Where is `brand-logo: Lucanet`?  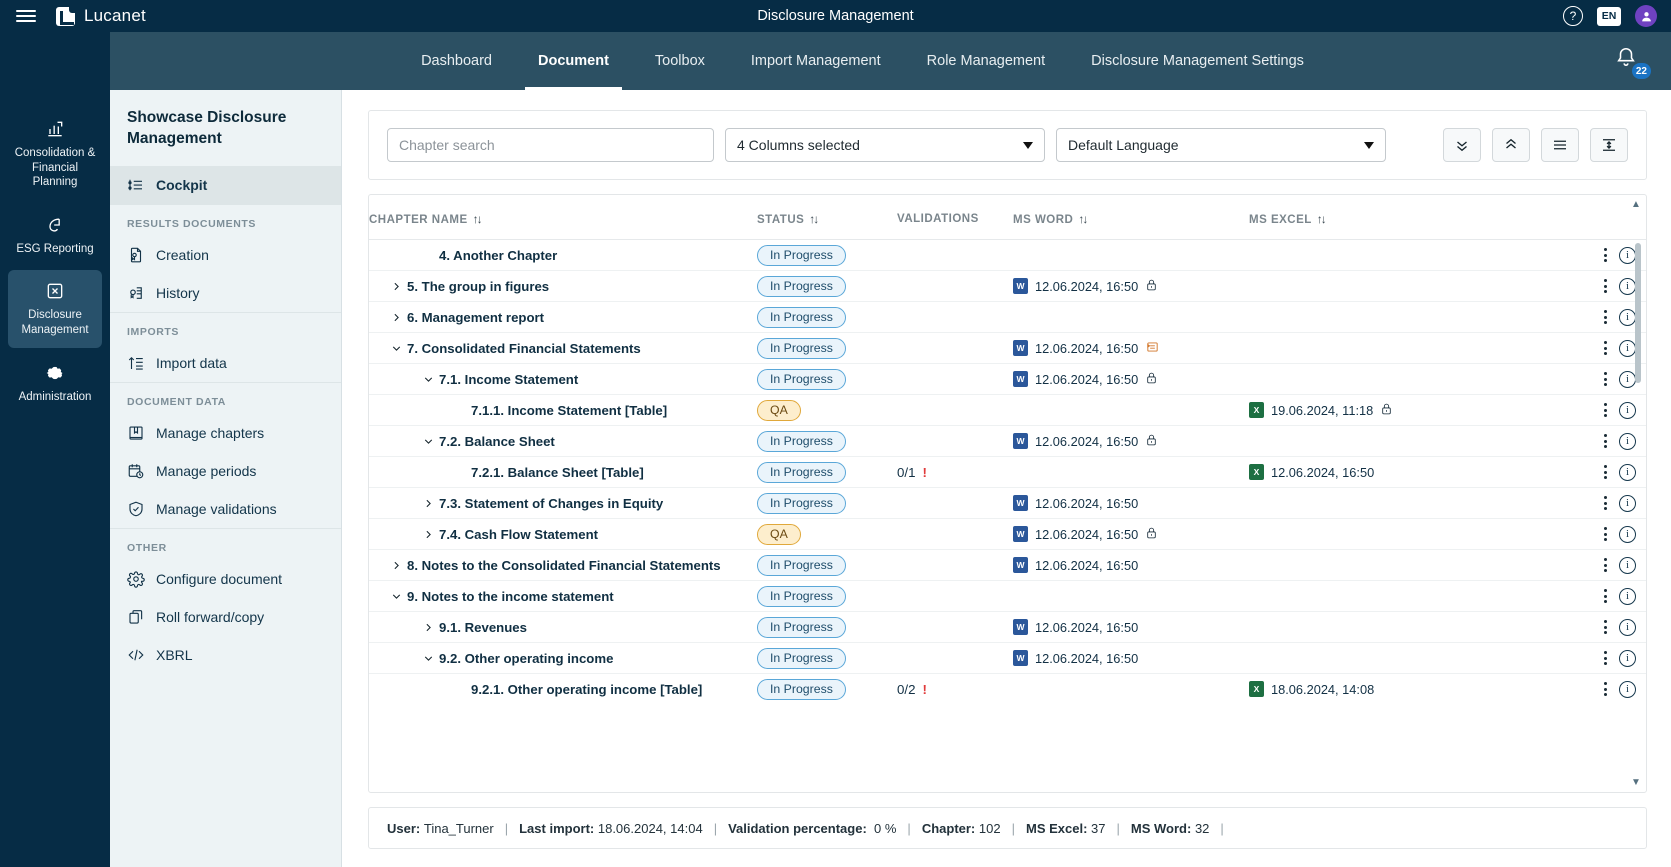 brand-logo: Lucanet is located at coordinates (101, 15).